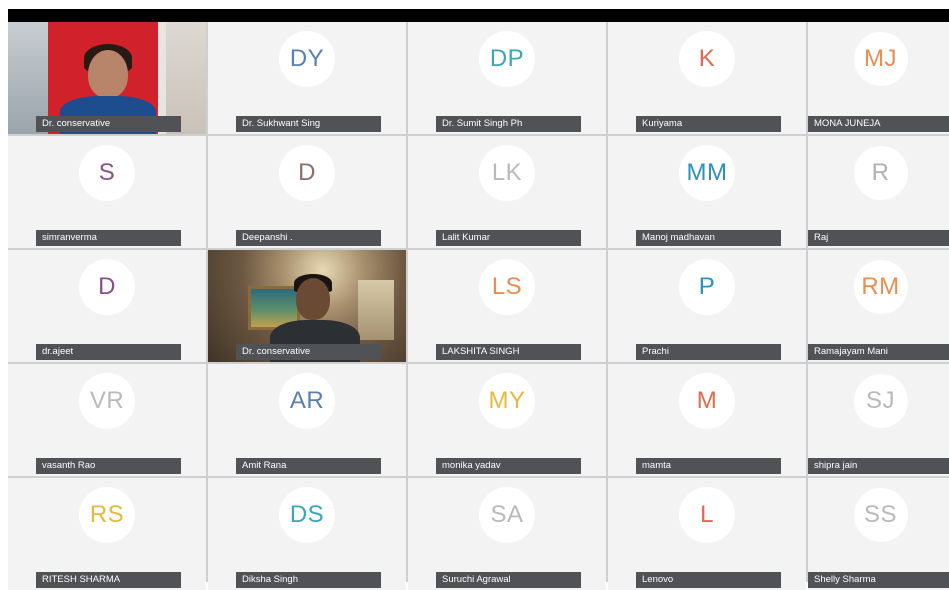  I want to click on participant-avatar-initials: DY, so click(307, 59).